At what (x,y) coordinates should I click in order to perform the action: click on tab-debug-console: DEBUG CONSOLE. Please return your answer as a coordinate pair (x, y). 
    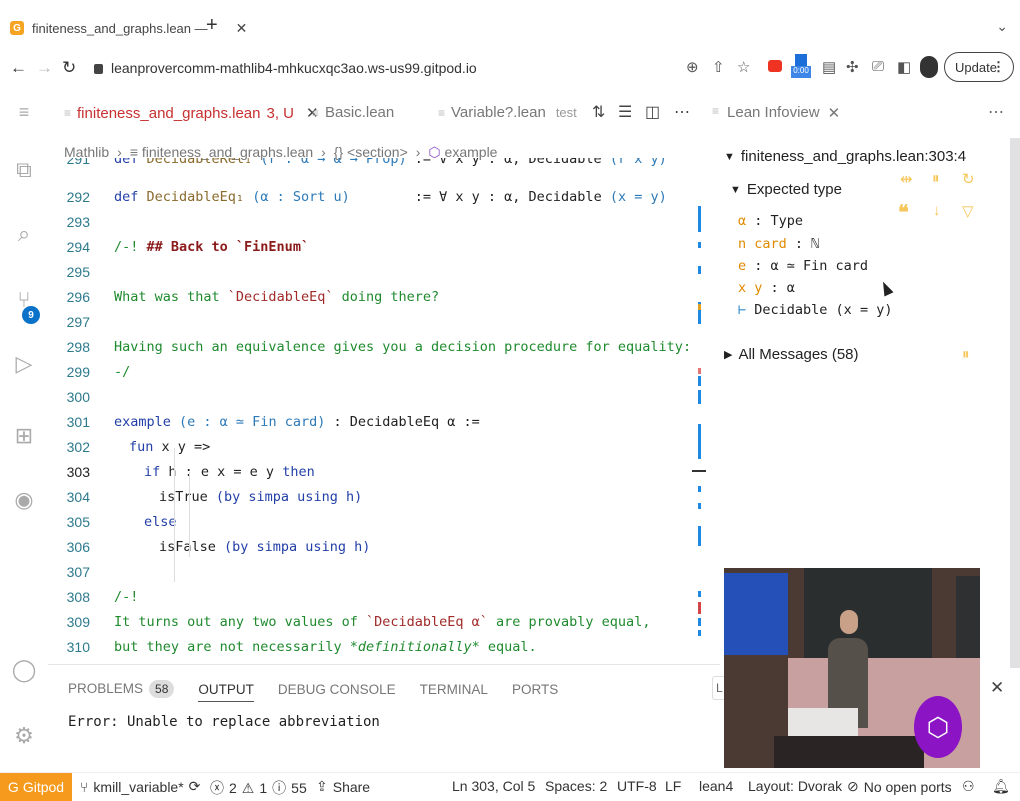
    Looking at the image, I should click on (337, 689).